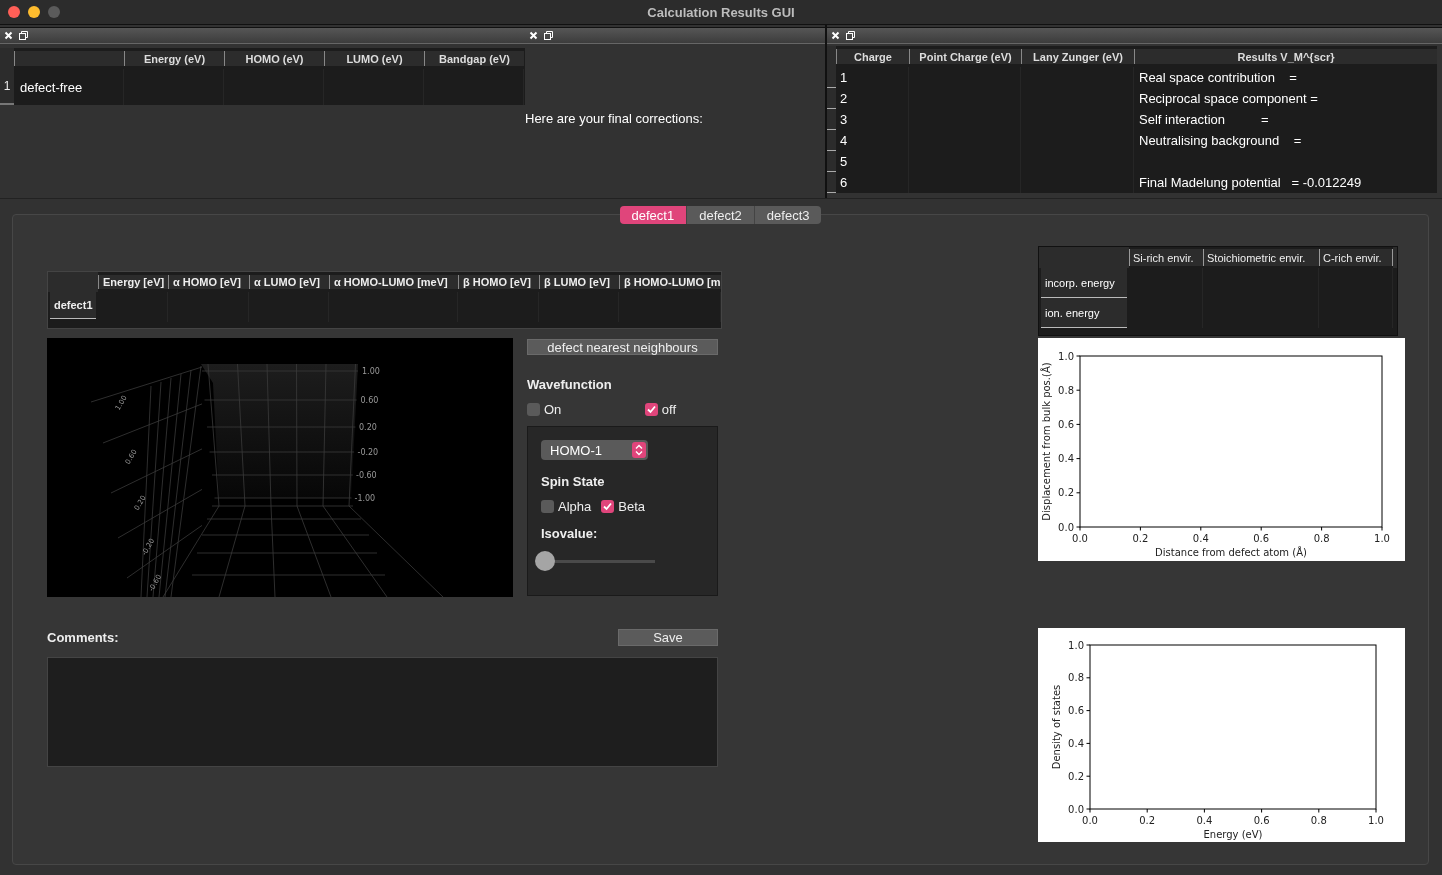 The height and width of the screenshot is (875, 1442). What do you see at coordinates (579, 282) in the screenshot?
I see `column-header: β LUMO [eV]` at bounding box center [579, 282].